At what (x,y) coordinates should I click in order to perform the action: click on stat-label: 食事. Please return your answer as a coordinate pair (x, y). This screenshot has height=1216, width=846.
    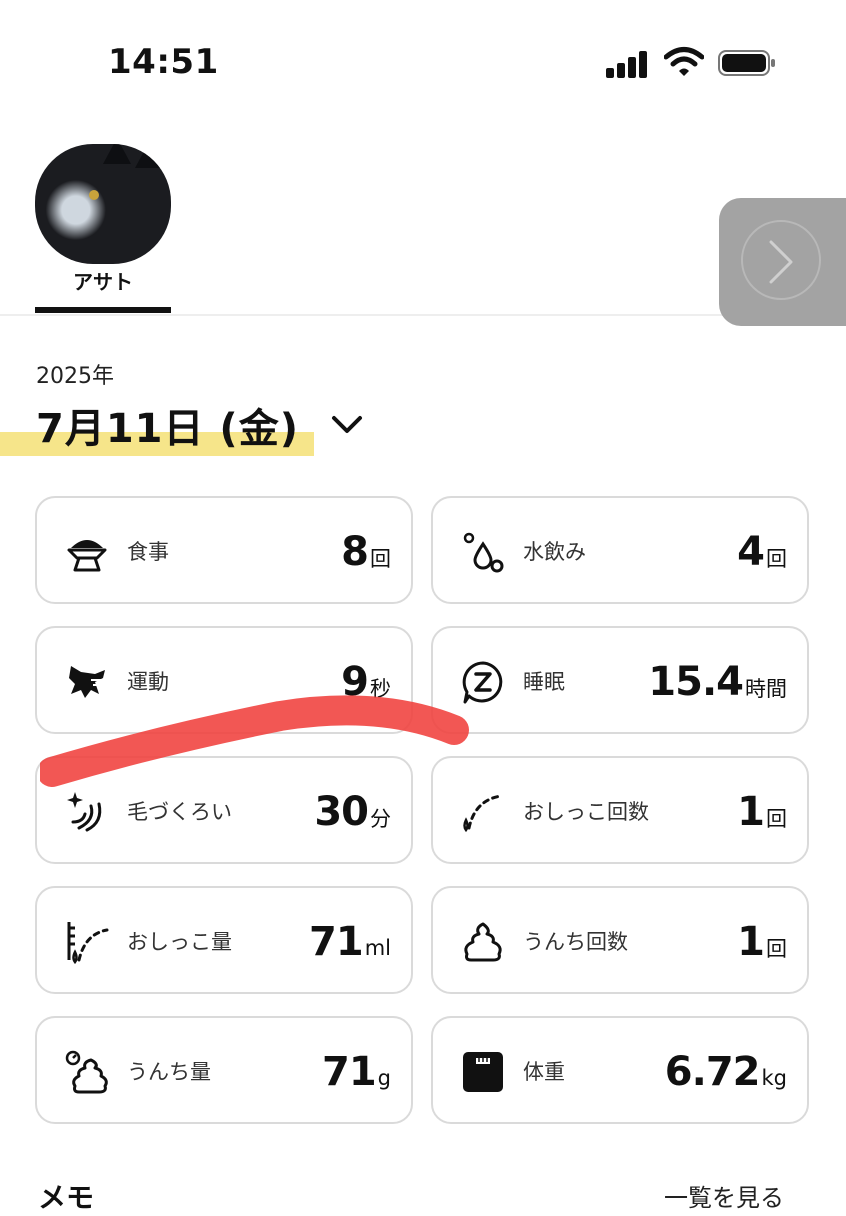
    Looking at the image, I should click on (148, 552).